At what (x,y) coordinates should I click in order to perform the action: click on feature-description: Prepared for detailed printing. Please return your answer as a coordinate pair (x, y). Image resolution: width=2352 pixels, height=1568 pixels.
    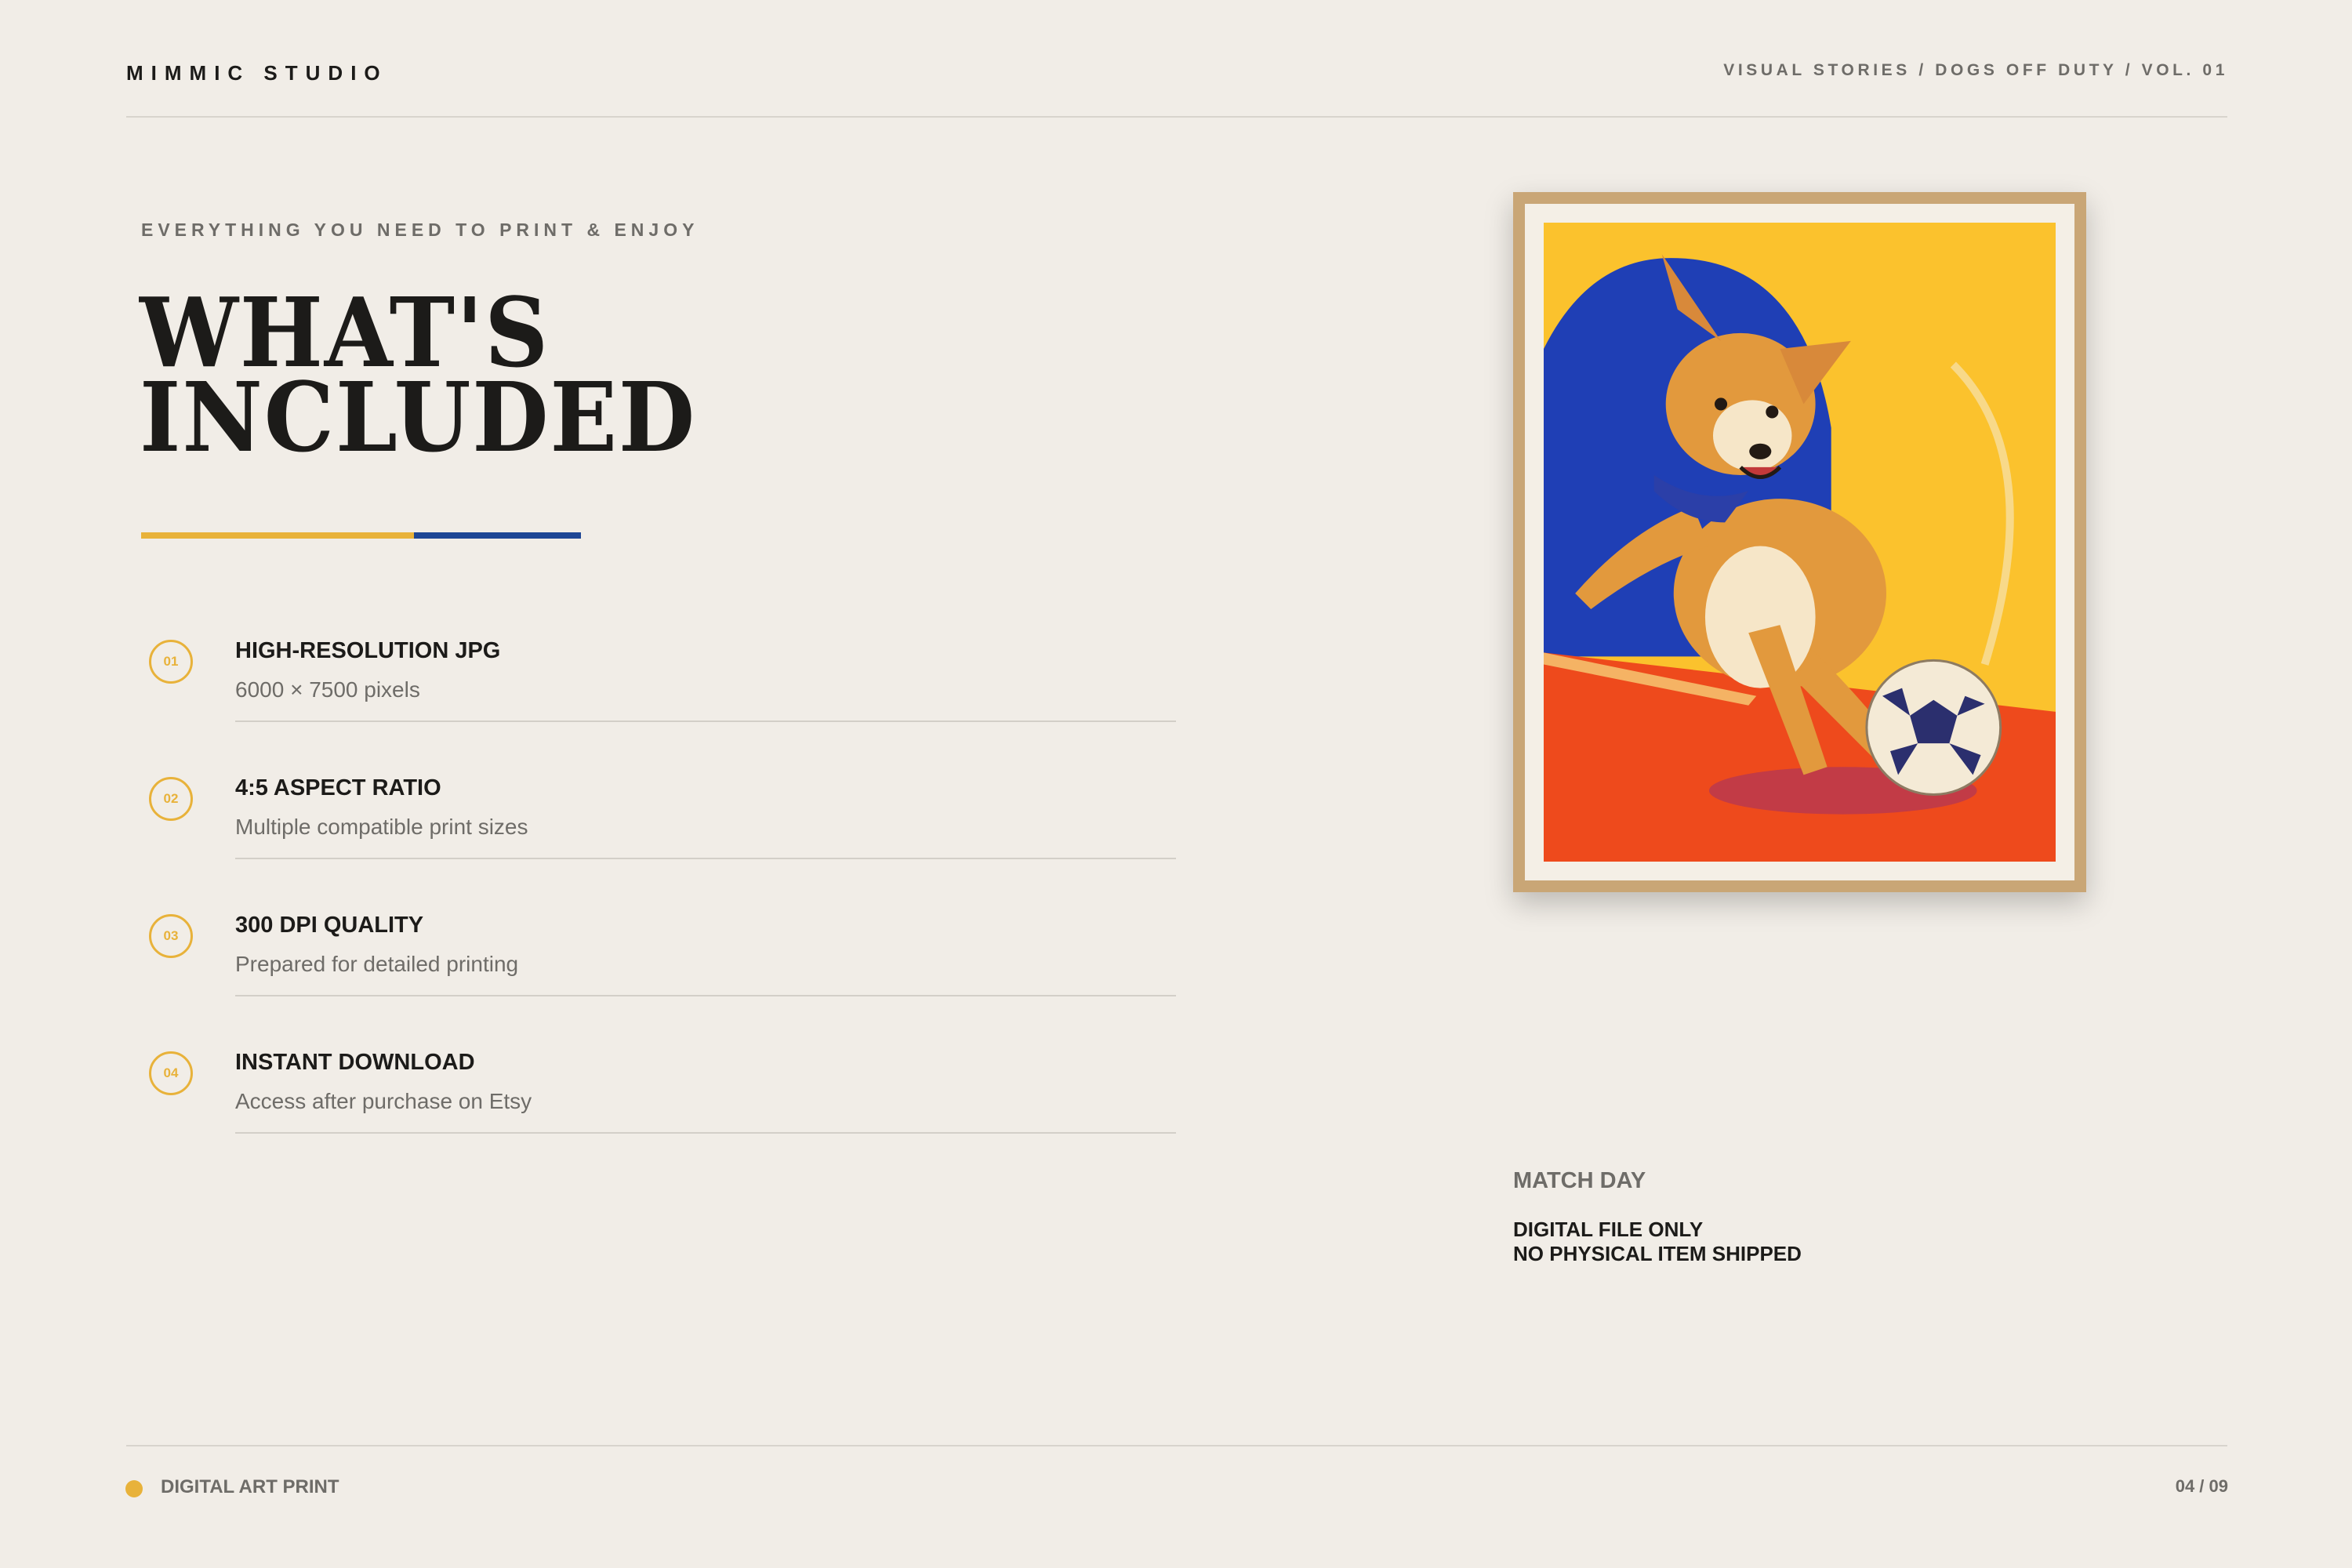
    Looking at the image, I should click on (377, 964).